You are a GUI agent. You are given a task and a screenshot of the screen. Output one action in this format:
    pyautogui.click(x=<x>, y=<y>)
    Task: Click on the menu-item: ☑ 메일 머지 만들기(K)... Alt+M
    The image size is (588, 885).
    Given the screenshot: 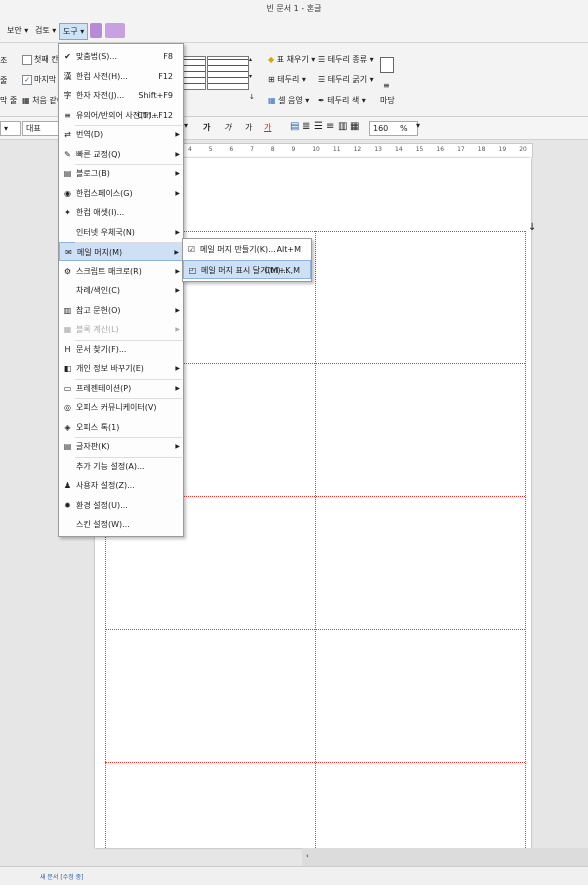 What is the action you would take?
    pyautogui.click(x=247, y=249)
    